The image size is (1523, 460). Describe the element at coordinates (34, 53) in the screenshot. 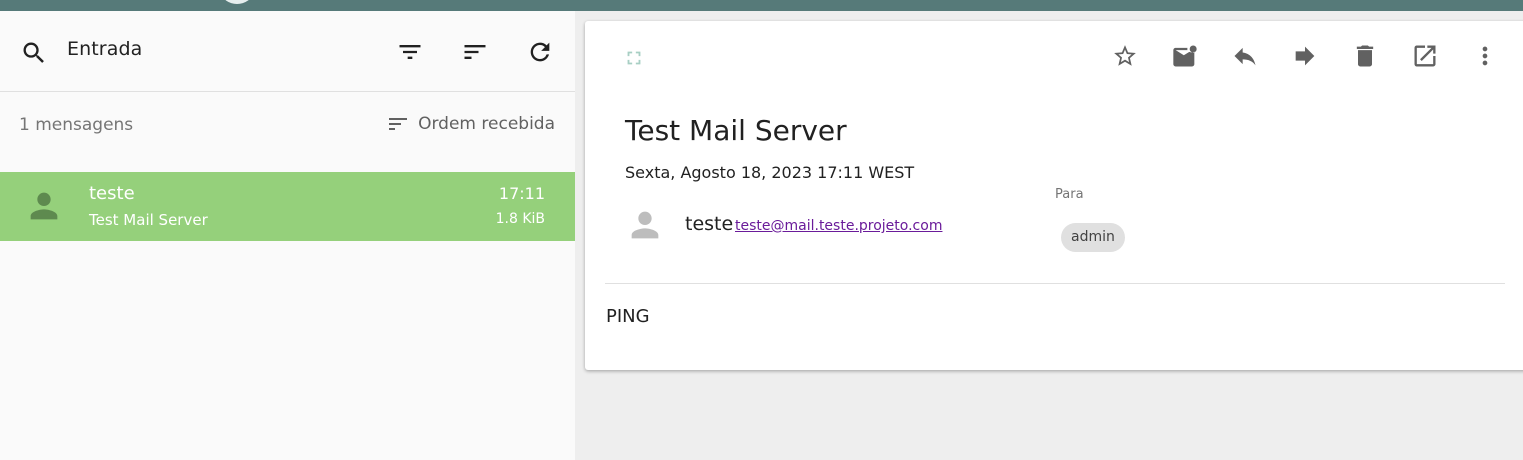

I see `search-icon` at that location.